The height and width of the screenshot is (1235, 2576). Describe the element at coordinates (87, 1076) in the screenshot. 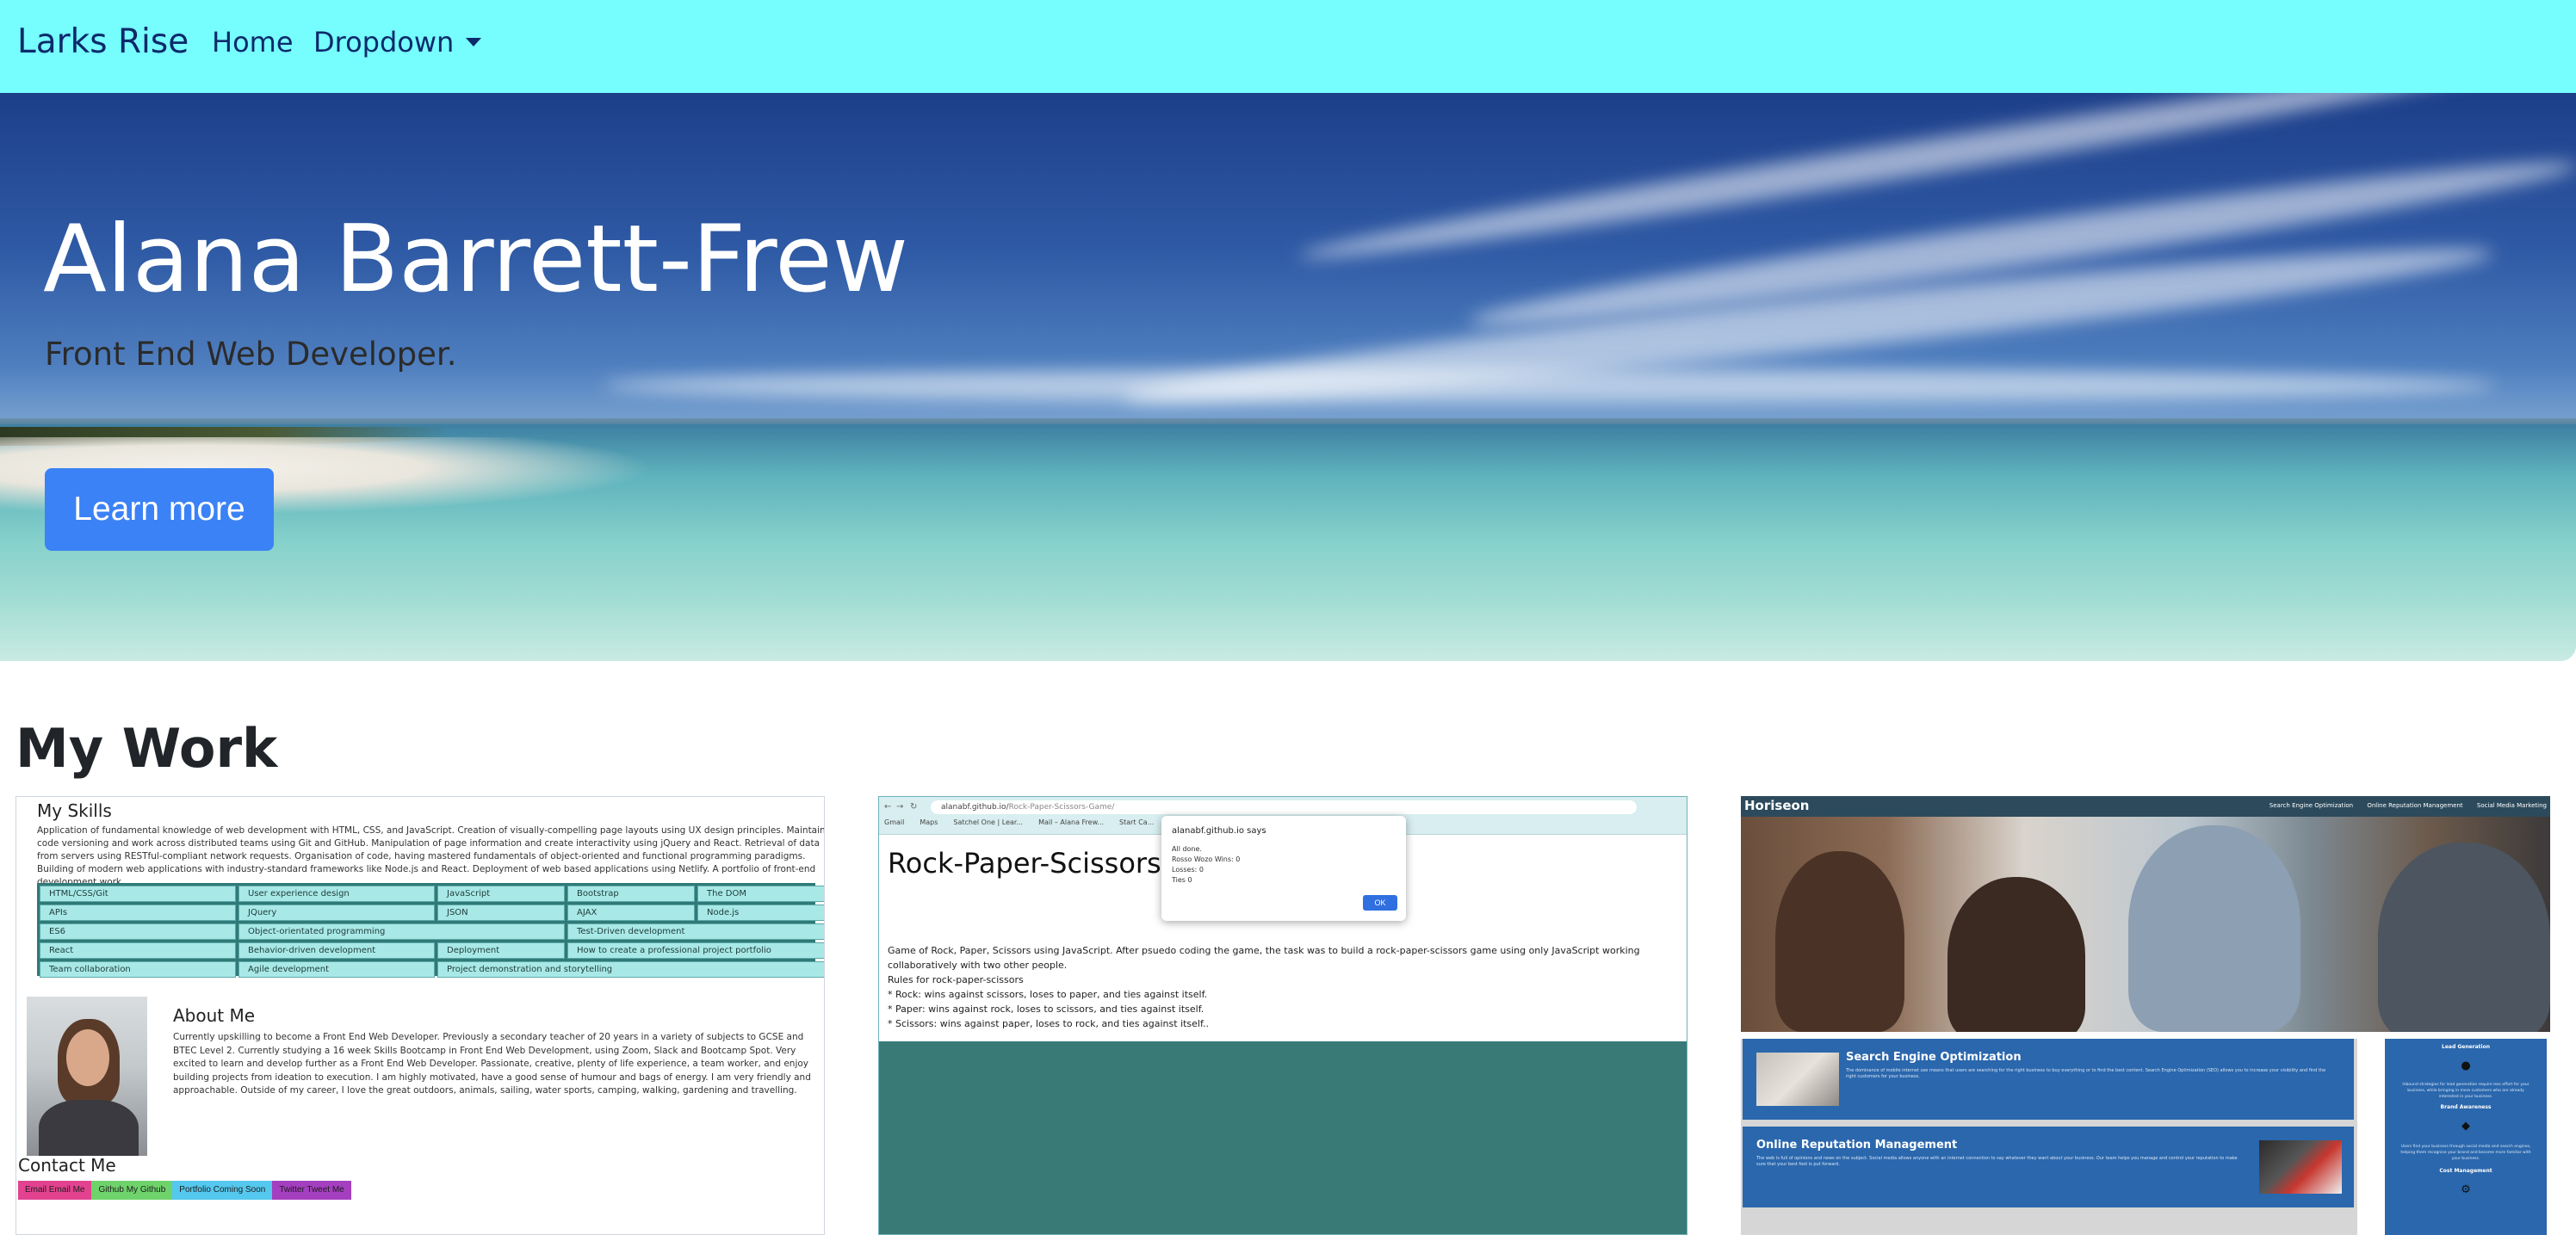

I see `profile-photo` at that location.